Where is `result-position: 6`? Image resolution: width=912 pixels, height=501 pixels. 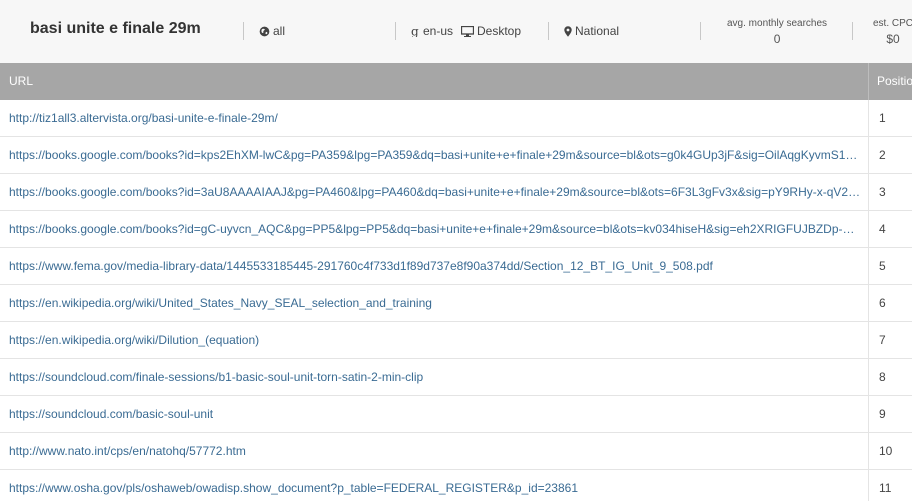
result-position: 6 is located at coordinates (890, 303).